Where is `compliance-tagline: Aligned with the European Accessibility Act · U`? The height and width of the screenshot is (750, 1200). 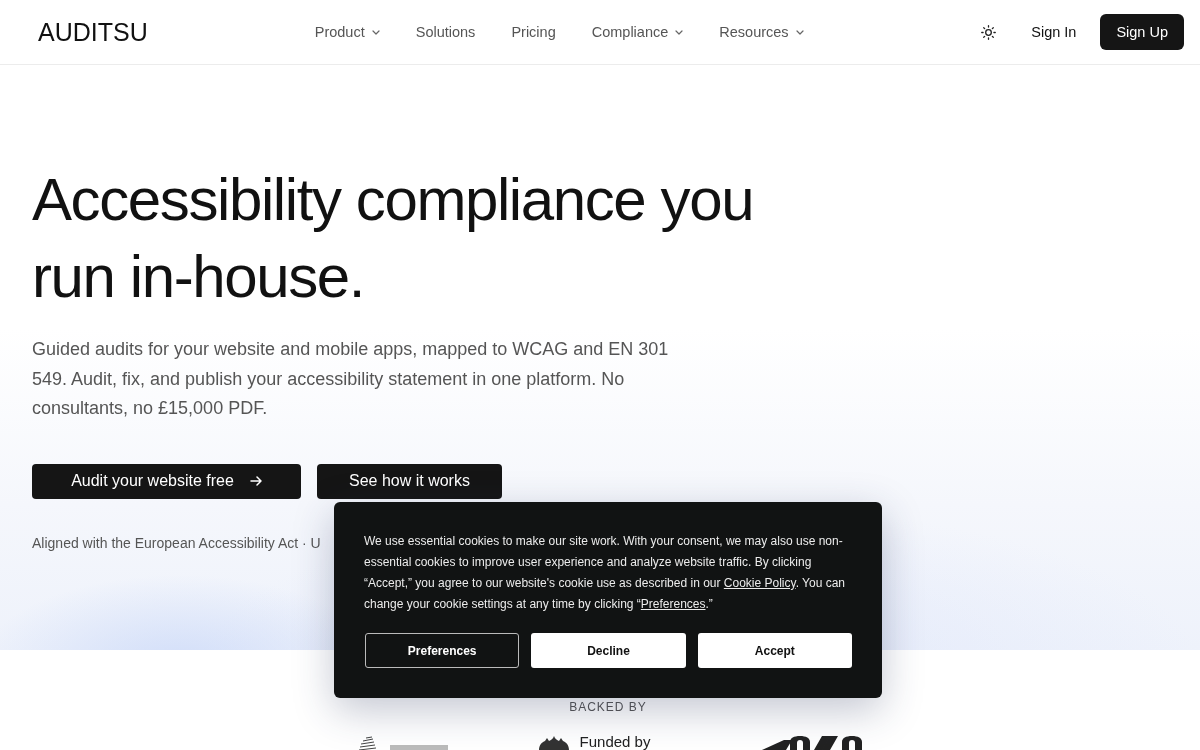 compliance-tagline: Aligned with the European Accessibility Act · U is located at coordinates (176, 543).